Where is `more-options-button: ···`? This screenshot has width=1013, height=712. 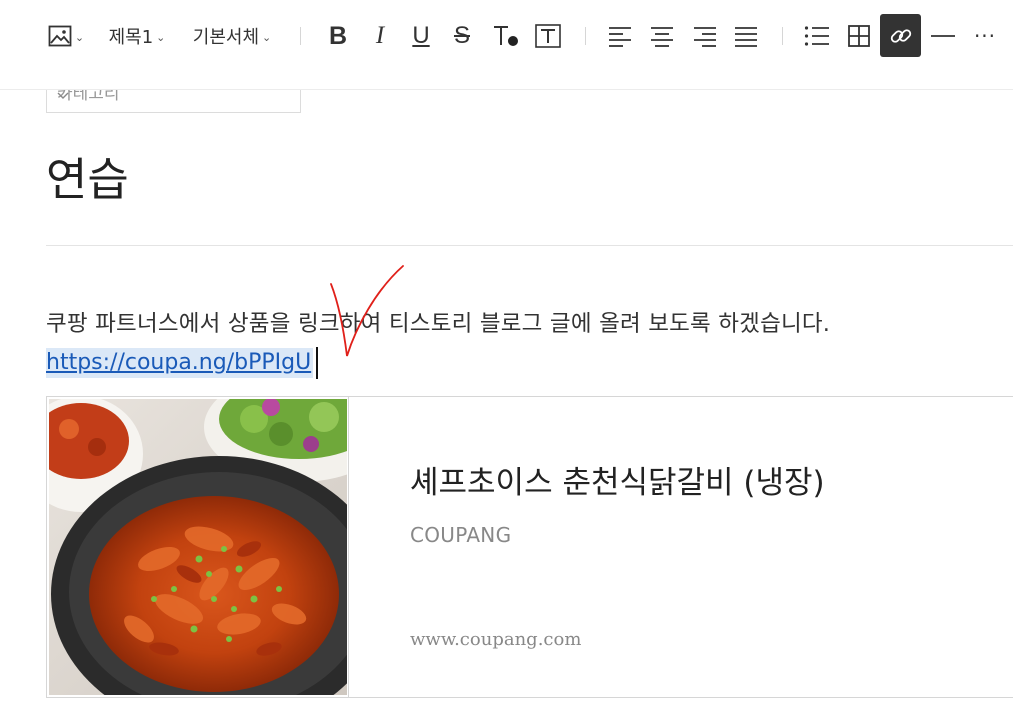 more-options-button: ··· is located at coordinates (985, 36).